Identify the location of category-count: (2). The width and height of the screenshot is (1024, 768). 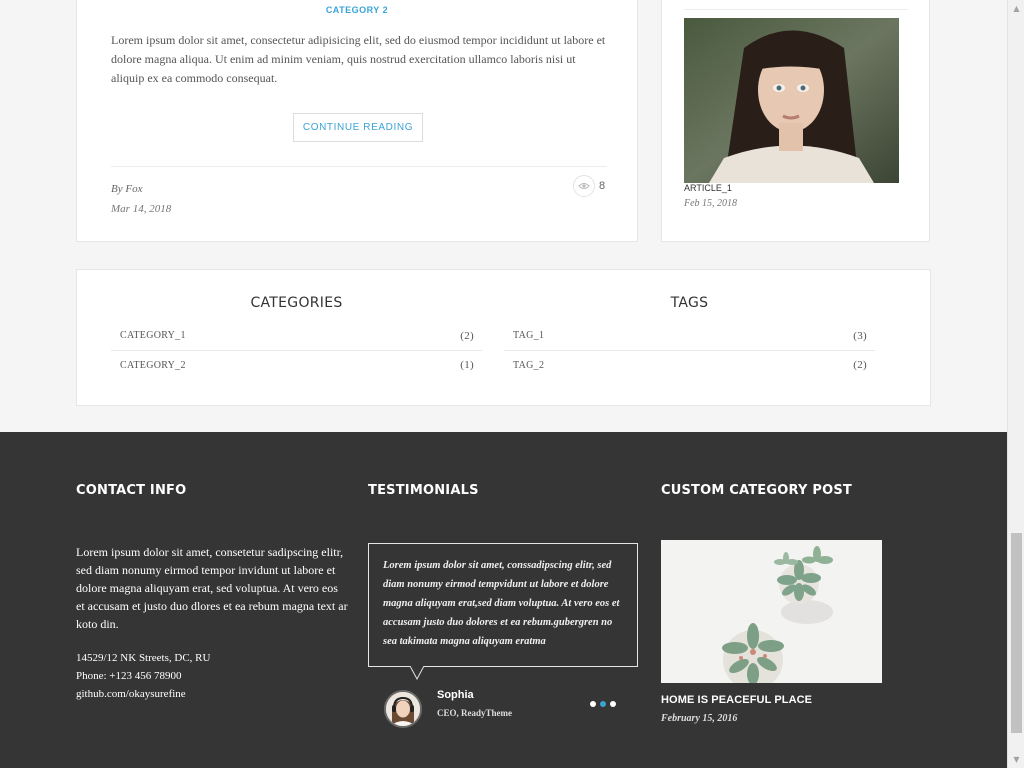
(467, 335).